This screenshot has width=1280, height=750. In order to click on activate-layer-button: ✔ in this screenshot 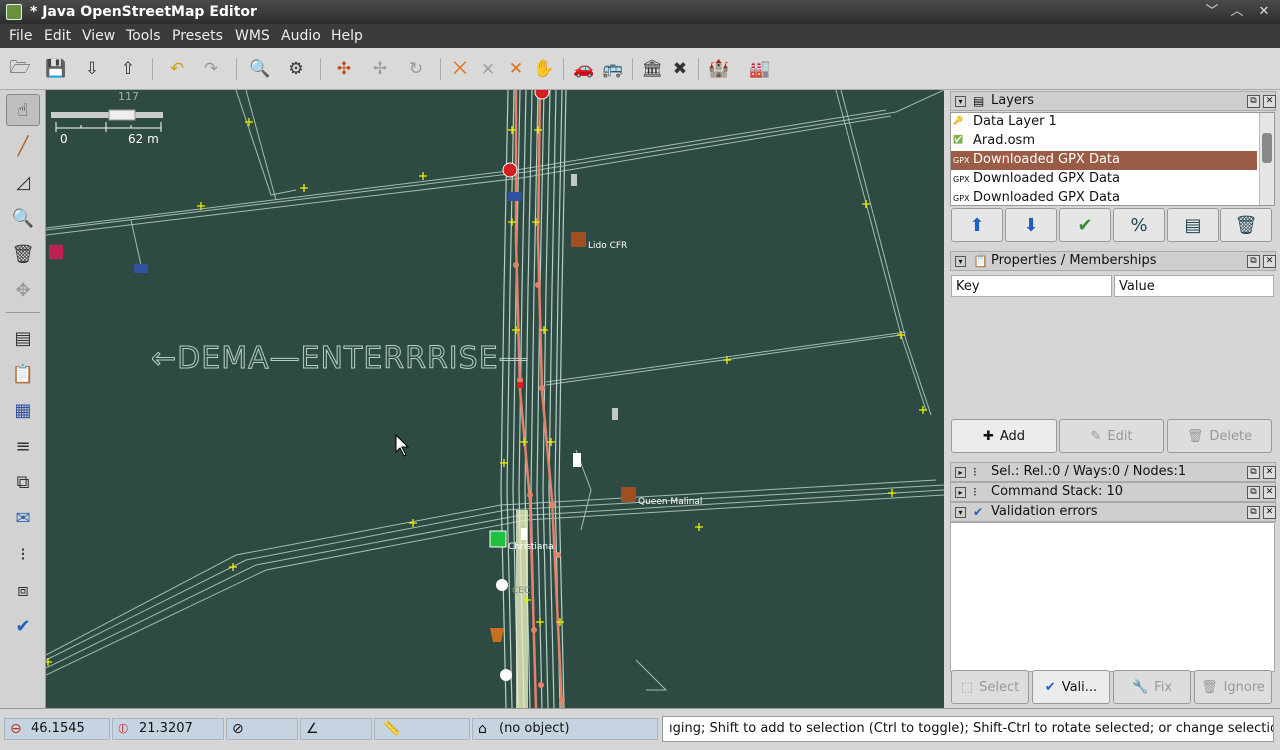, I will do `click(1085, 225)`.